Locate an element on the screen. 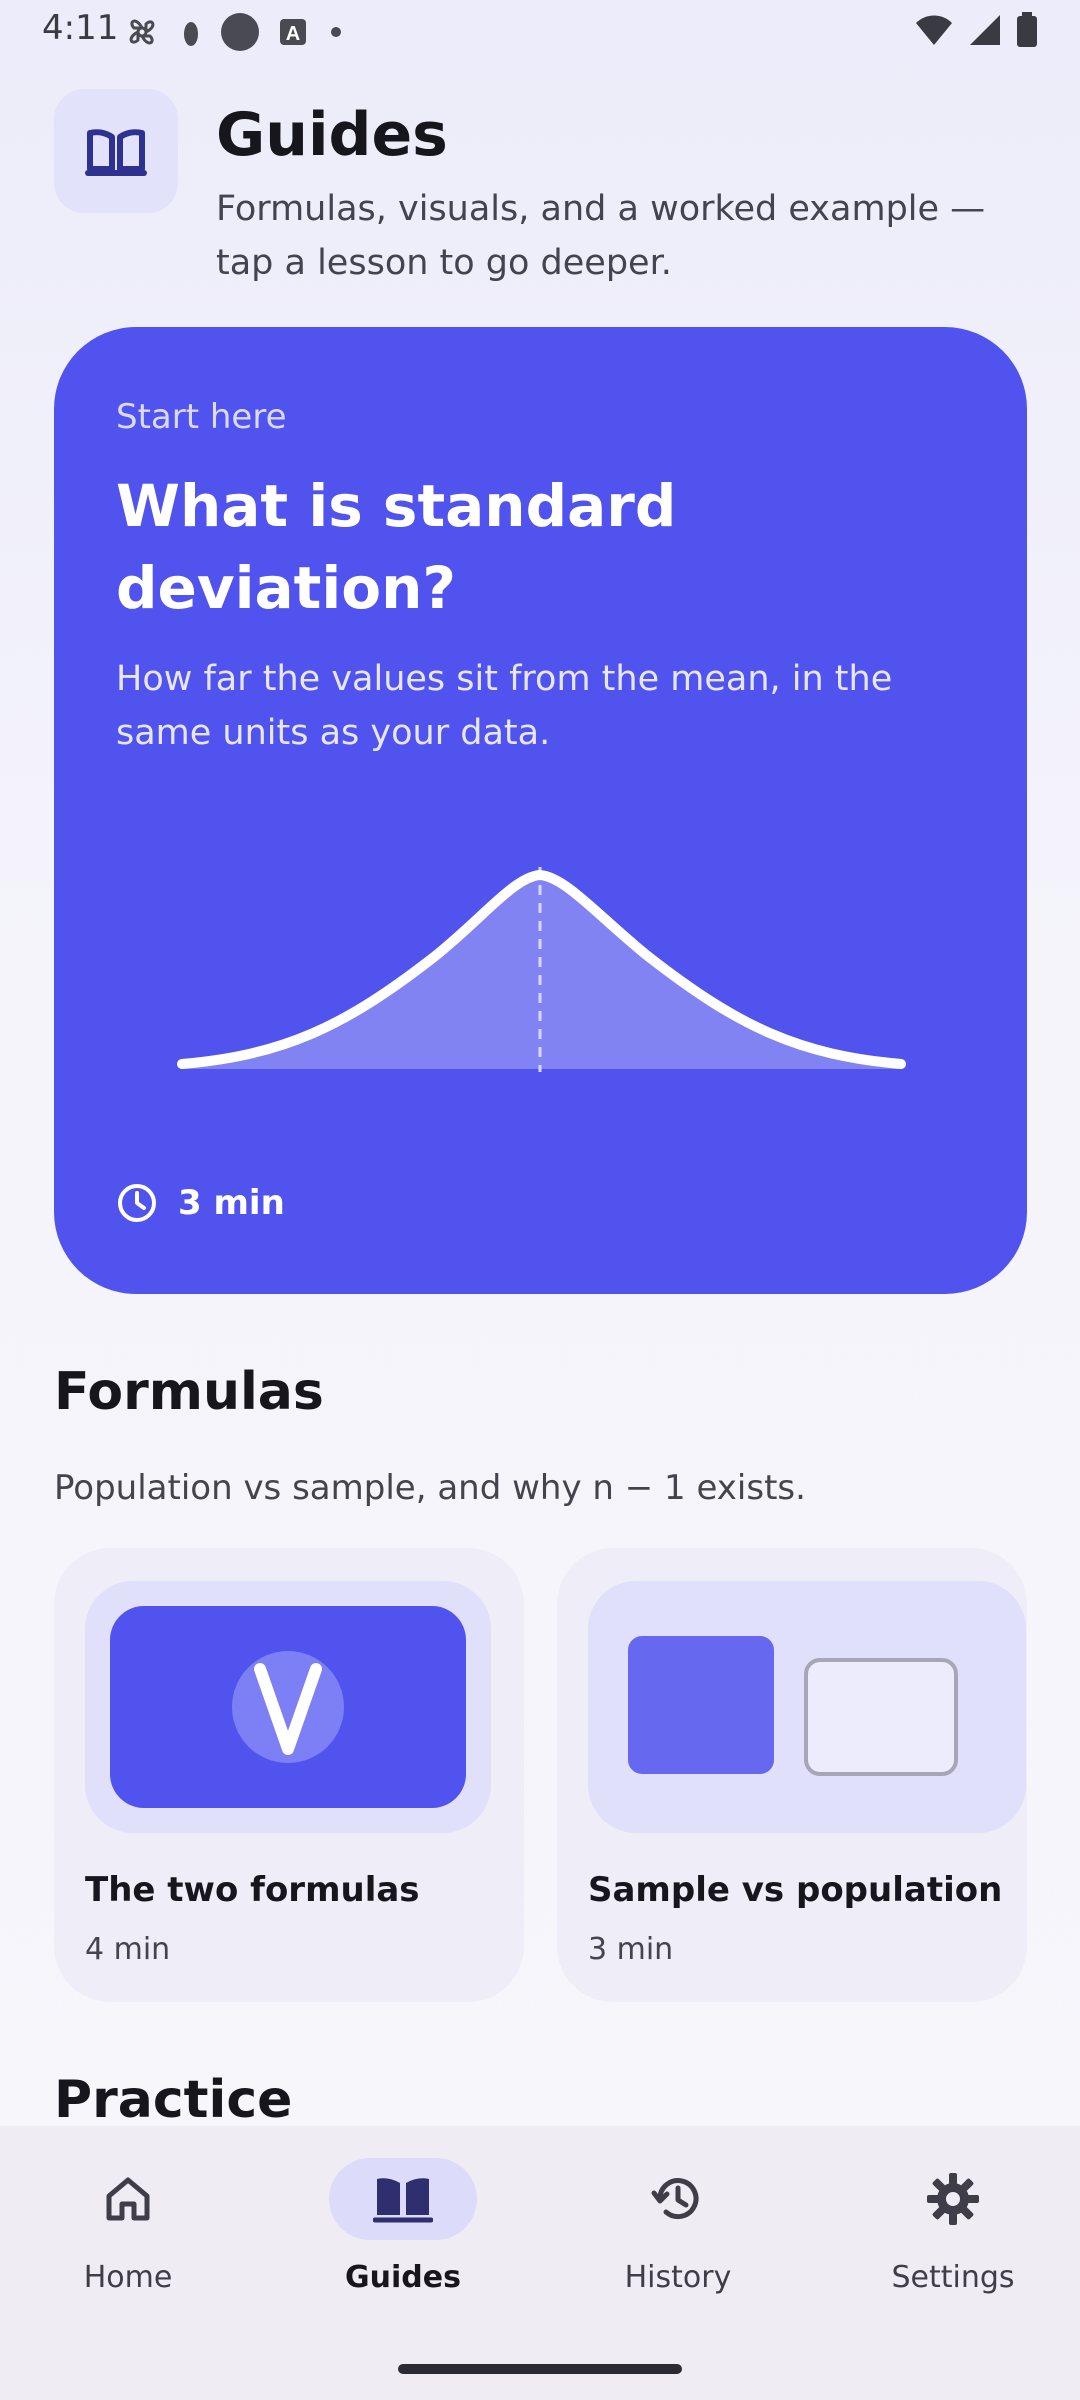 This screenshot has height=2400, width=1080. home-indicator is located at coordinates (540, 2369).